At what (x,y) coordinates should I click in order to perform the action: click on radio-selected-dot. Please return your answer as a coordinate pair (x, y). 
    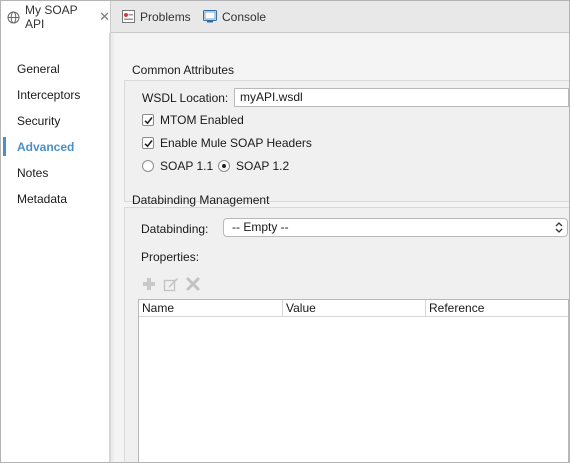
    Looking at the image, I should click on (224, 166).